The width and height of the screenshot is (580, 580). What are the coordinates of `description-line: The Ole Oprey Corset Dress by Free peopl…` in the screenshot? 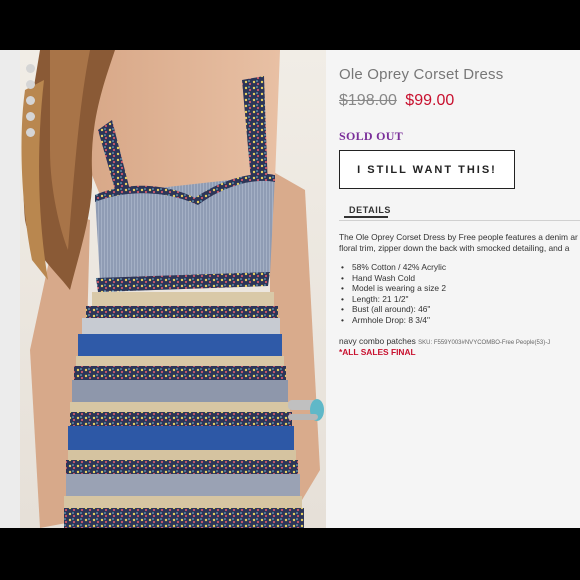 It's located at (458, 237).